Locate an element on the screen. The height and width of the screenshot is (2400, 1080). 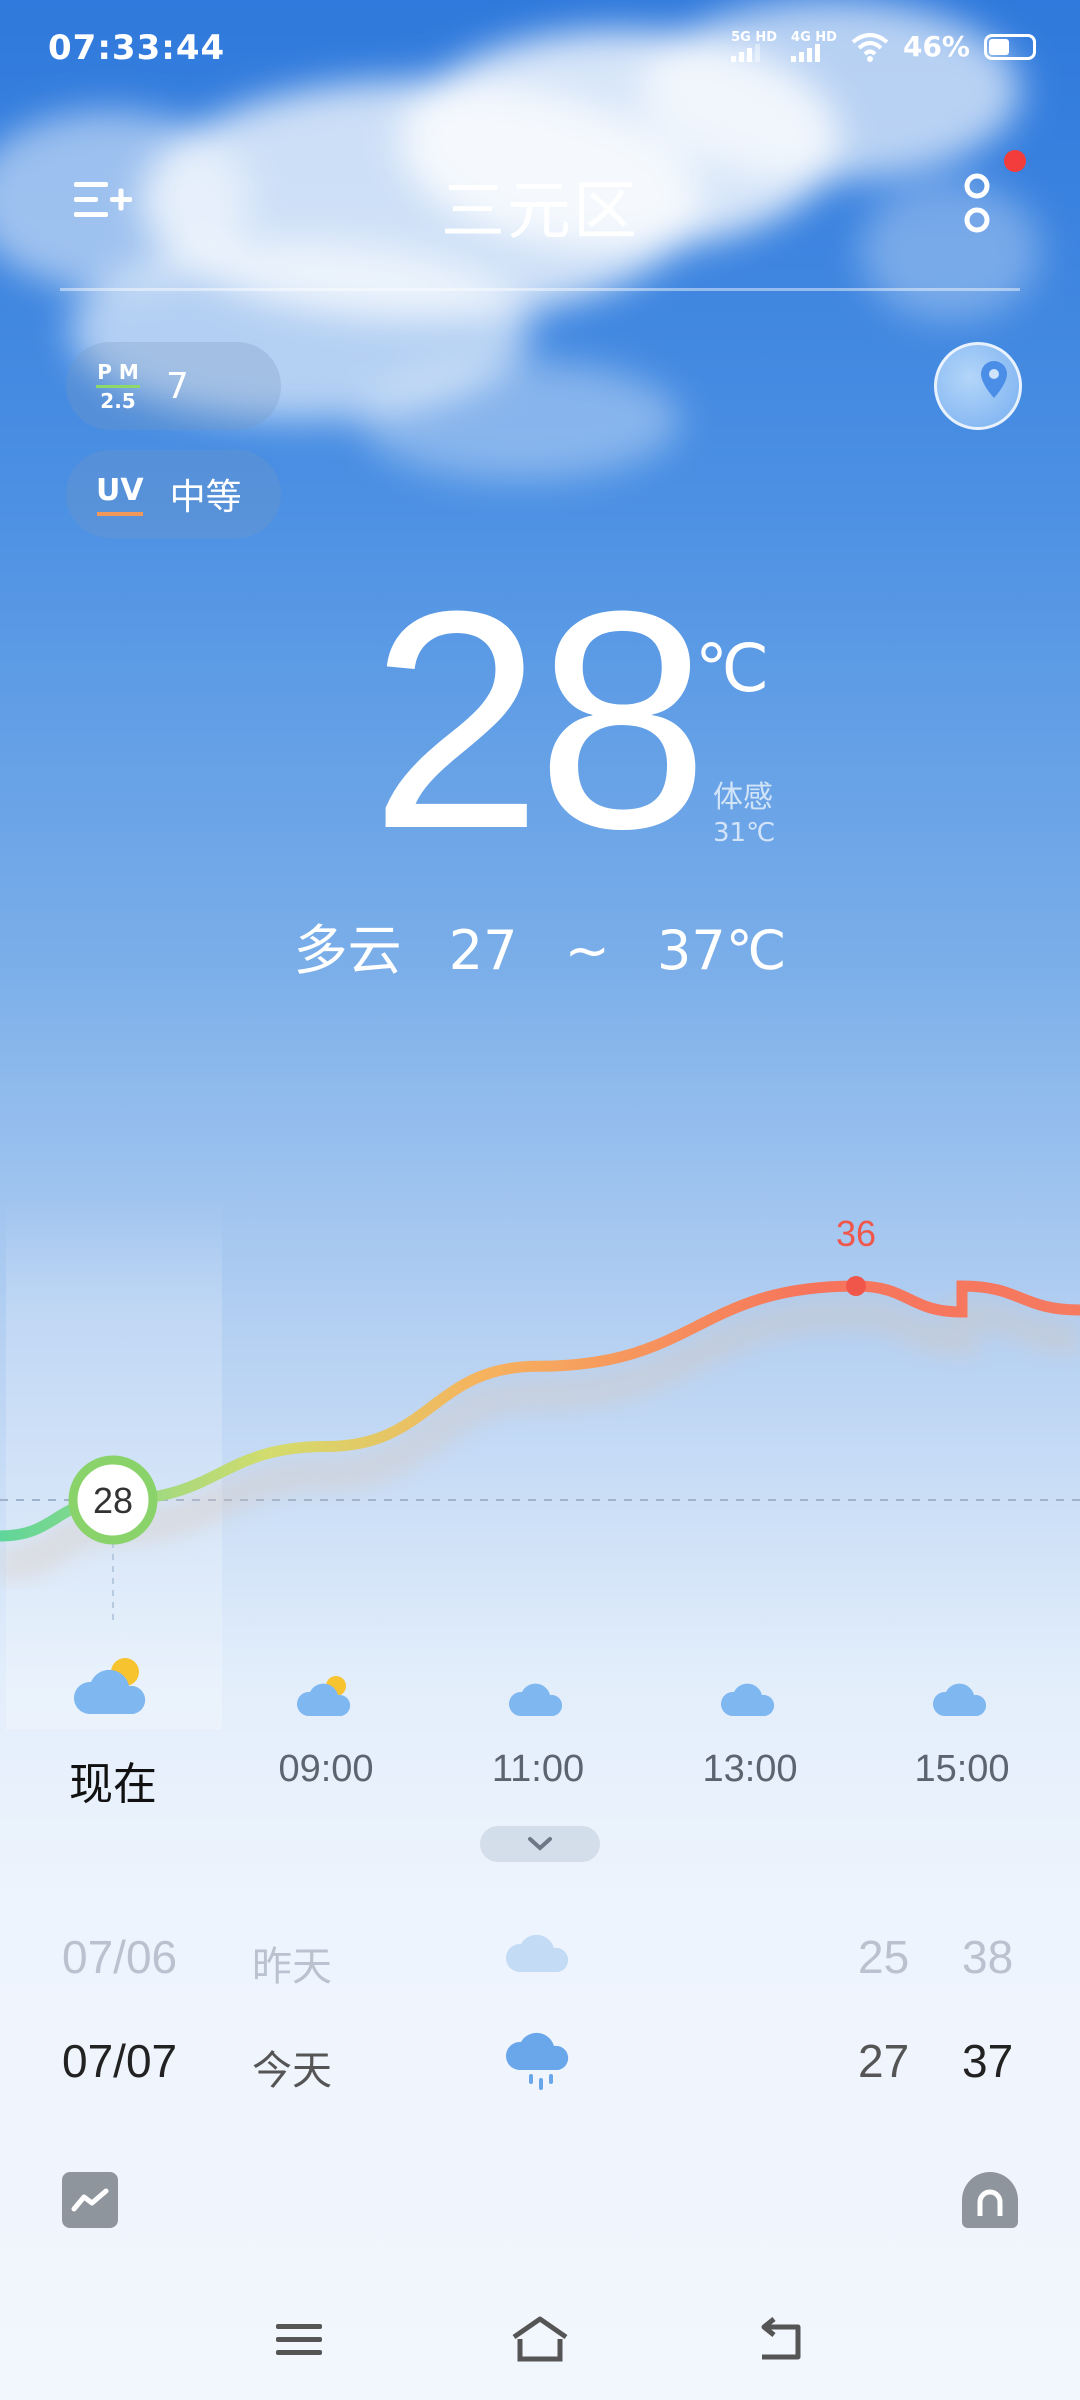
status-time: 07:33:44 is located at coordinates (137, 48).